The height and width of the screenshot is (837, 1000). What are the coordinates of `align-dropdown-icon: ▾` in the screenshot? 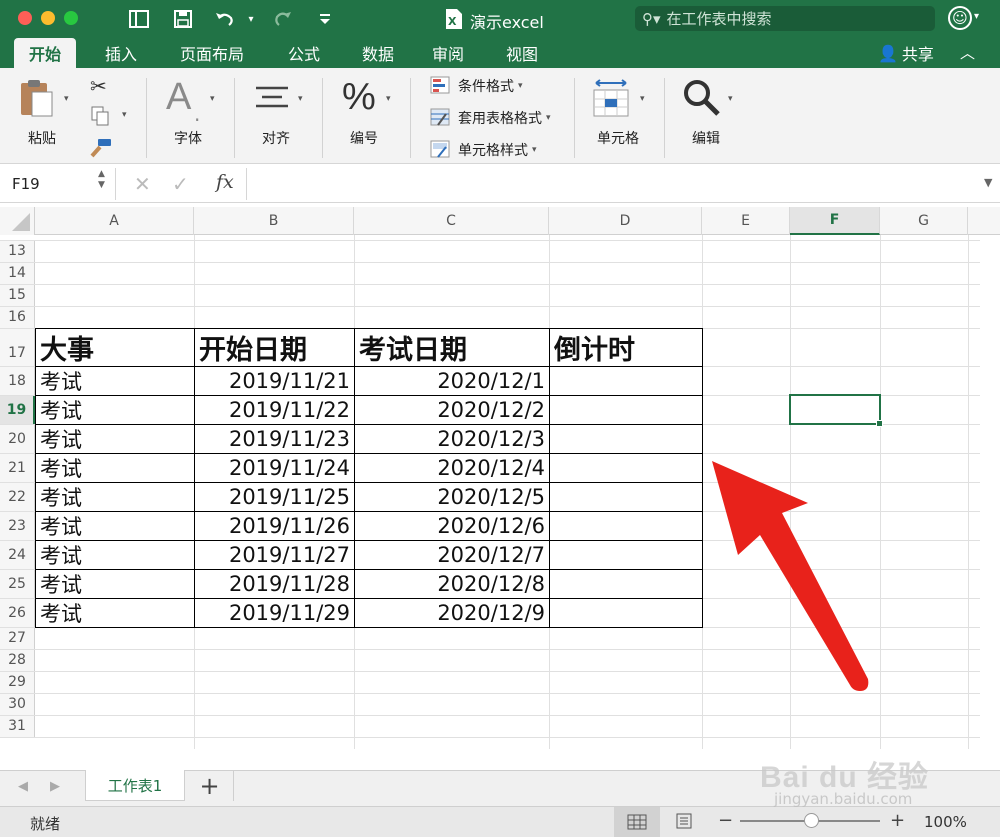 It's located at (300, 99).